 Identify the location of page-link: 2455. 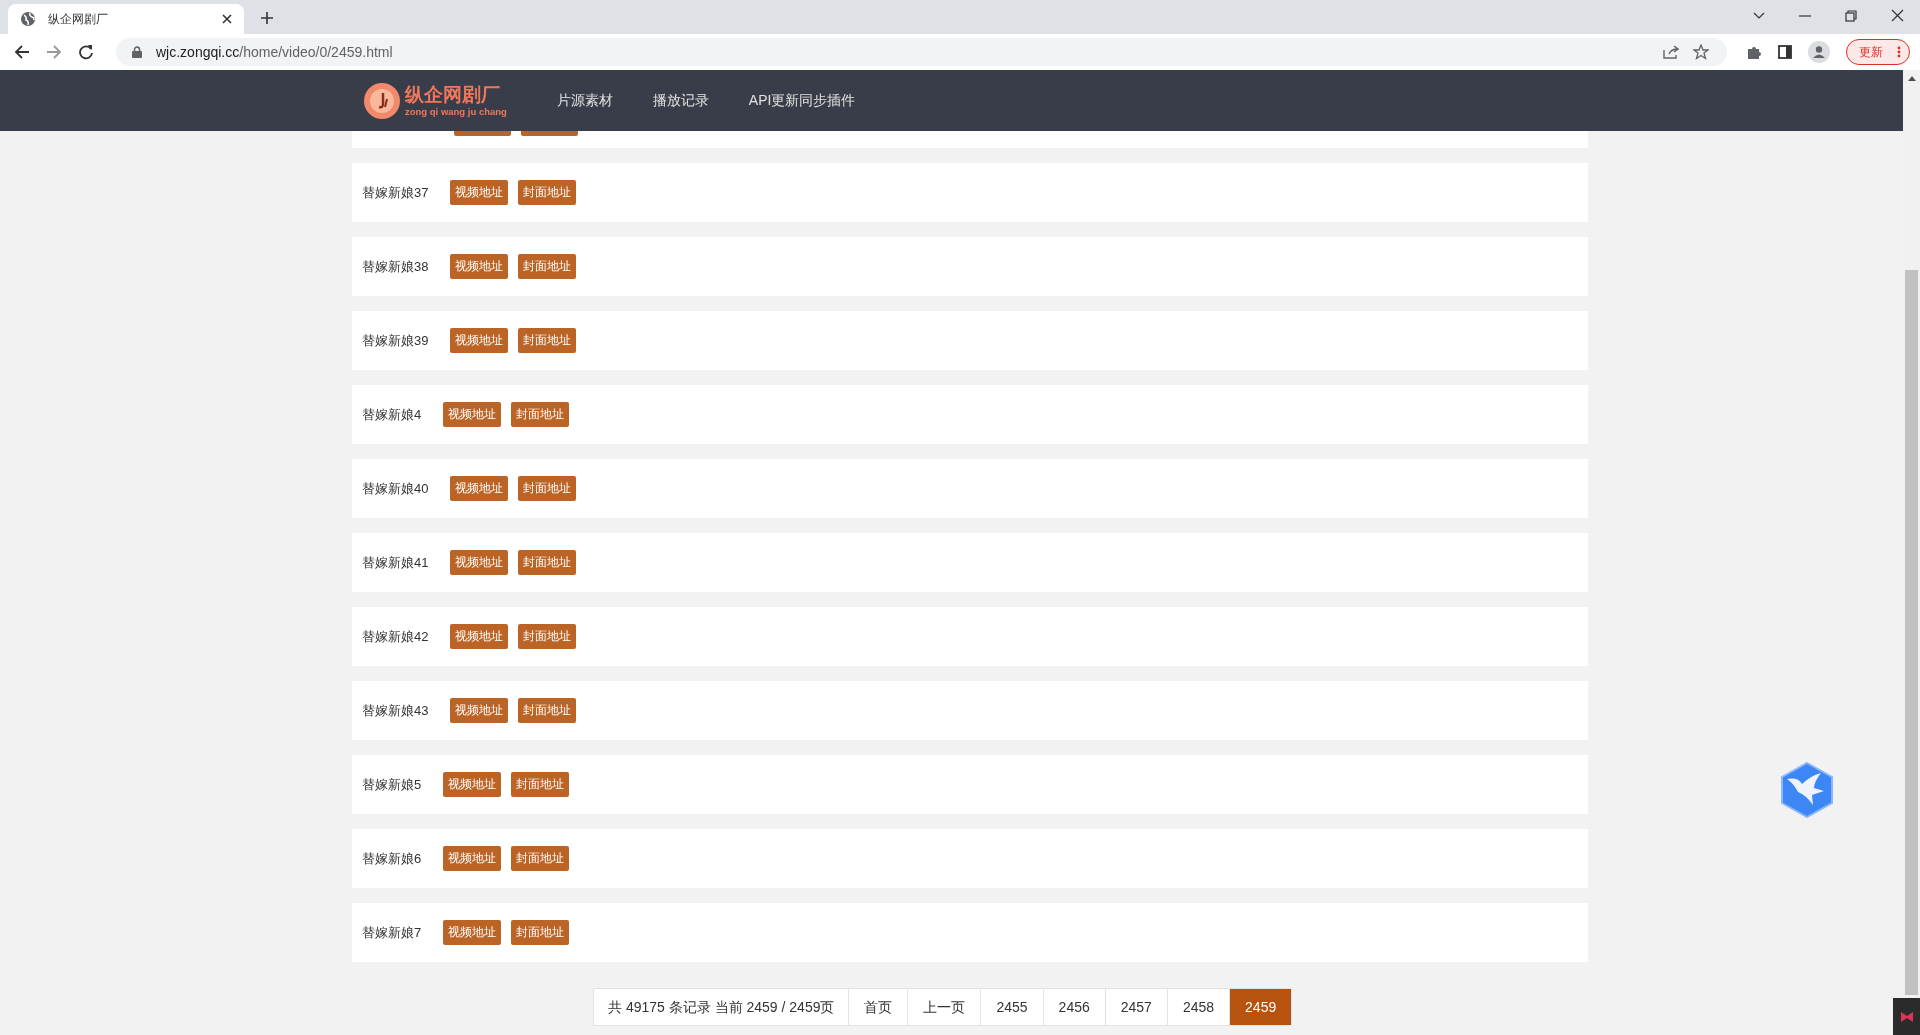
(1011, 1007).